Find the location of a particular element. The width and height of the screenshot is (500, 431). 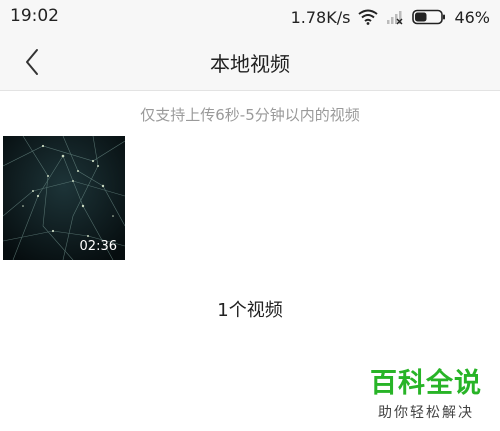

video-count: 1个视频 is located at coordinates (250, 310).